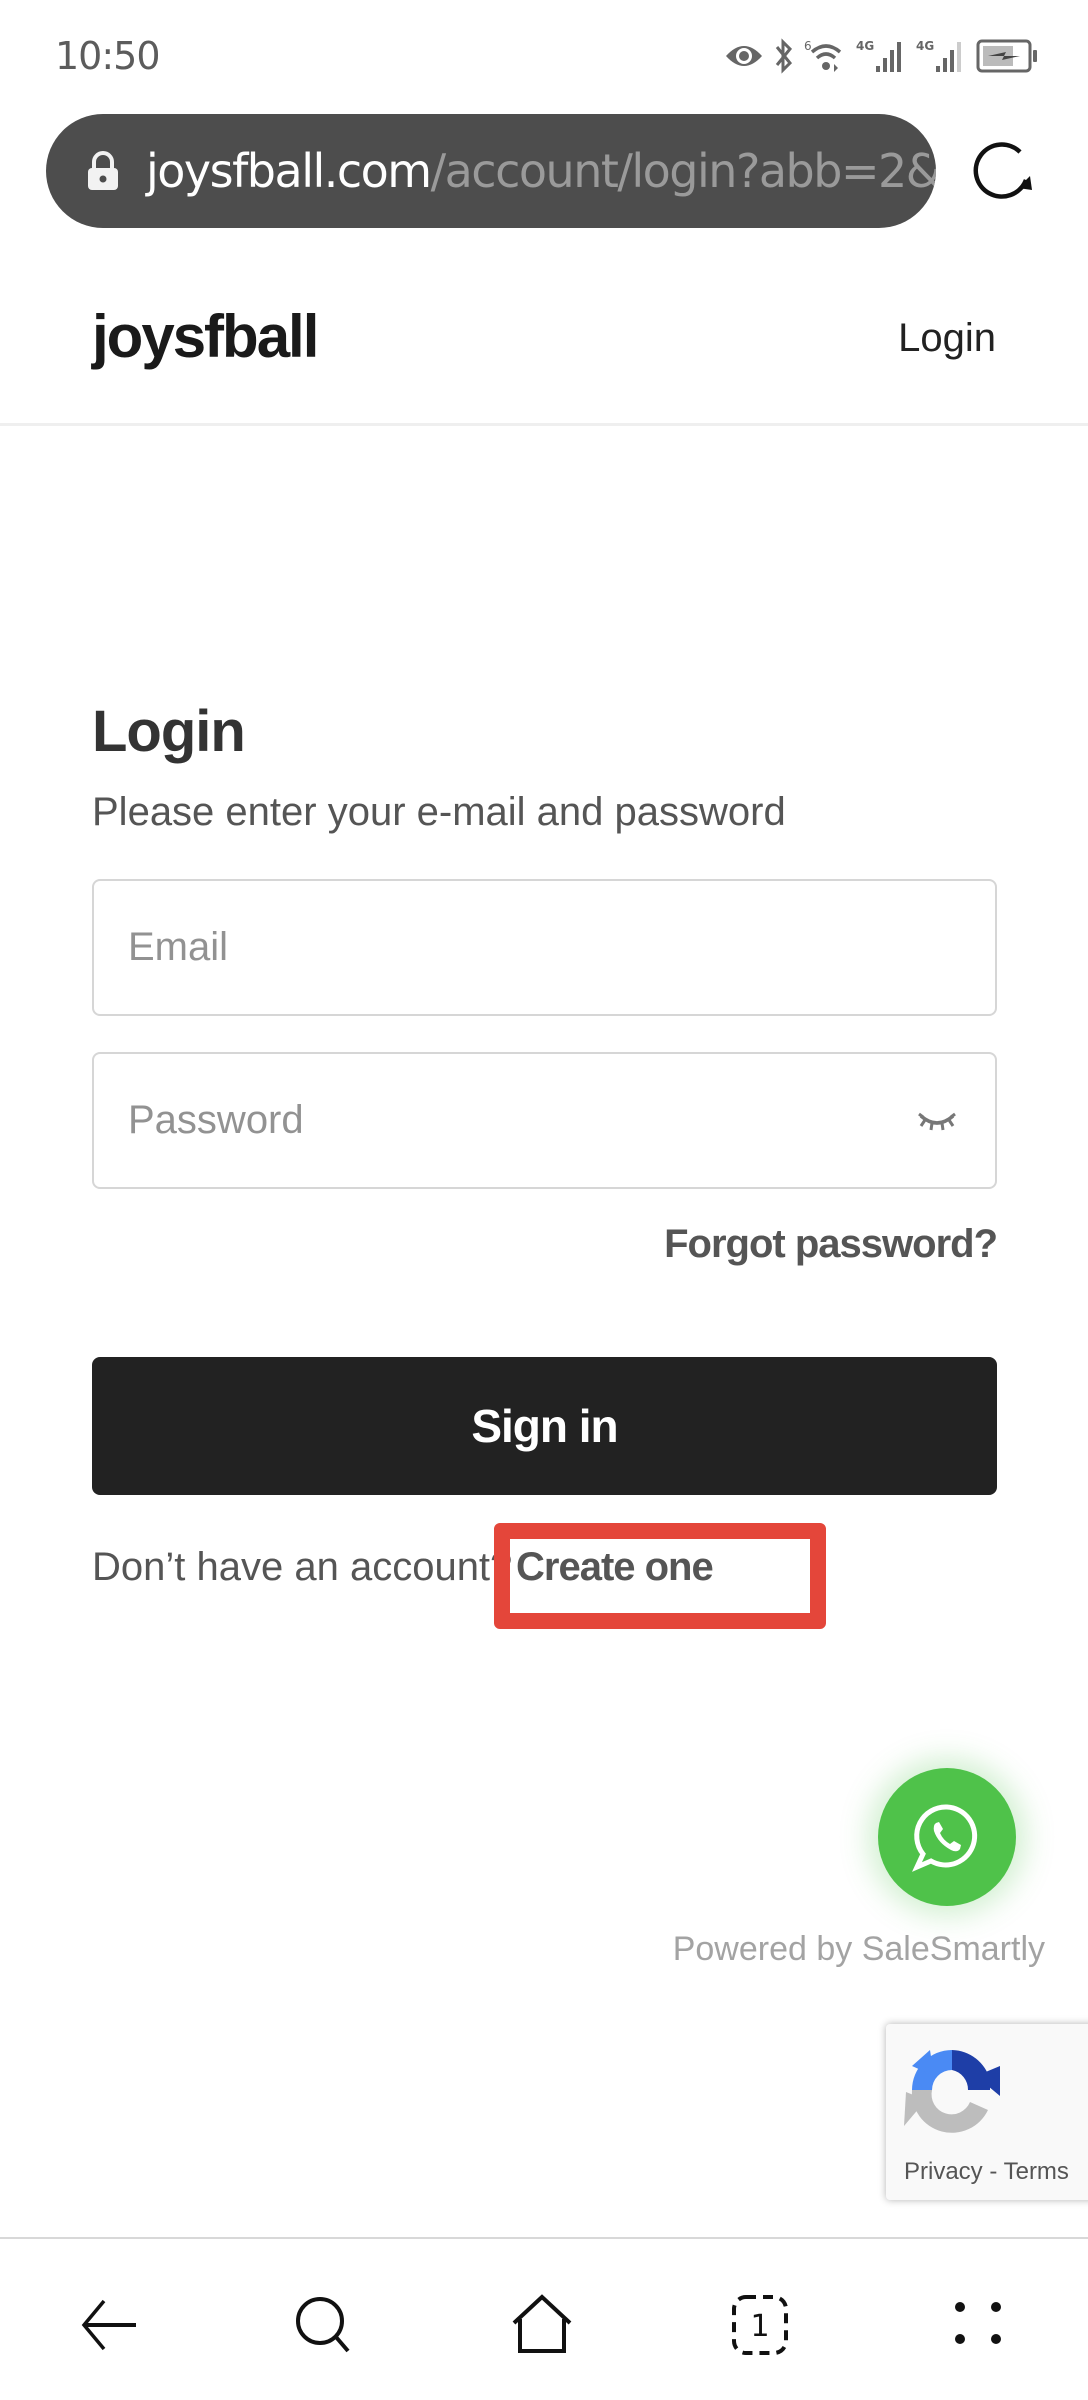 The height and width of the screenshot is (2400, 1088). What do you see at coordinates (831, 1244) in the screenshot?
I see `forgot-password-link: Forgot password?` at bounding box center [831, 1244].